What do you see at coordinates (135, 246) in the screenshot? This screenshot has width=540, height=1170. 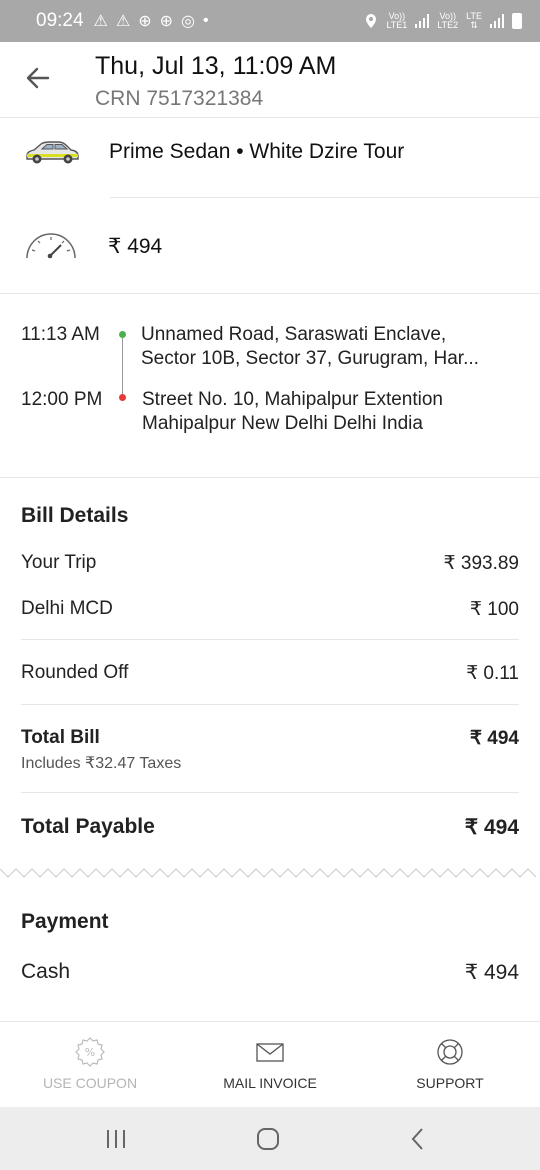 I see `fare-amount: ₹ 494` at bounding box center [135, 246].